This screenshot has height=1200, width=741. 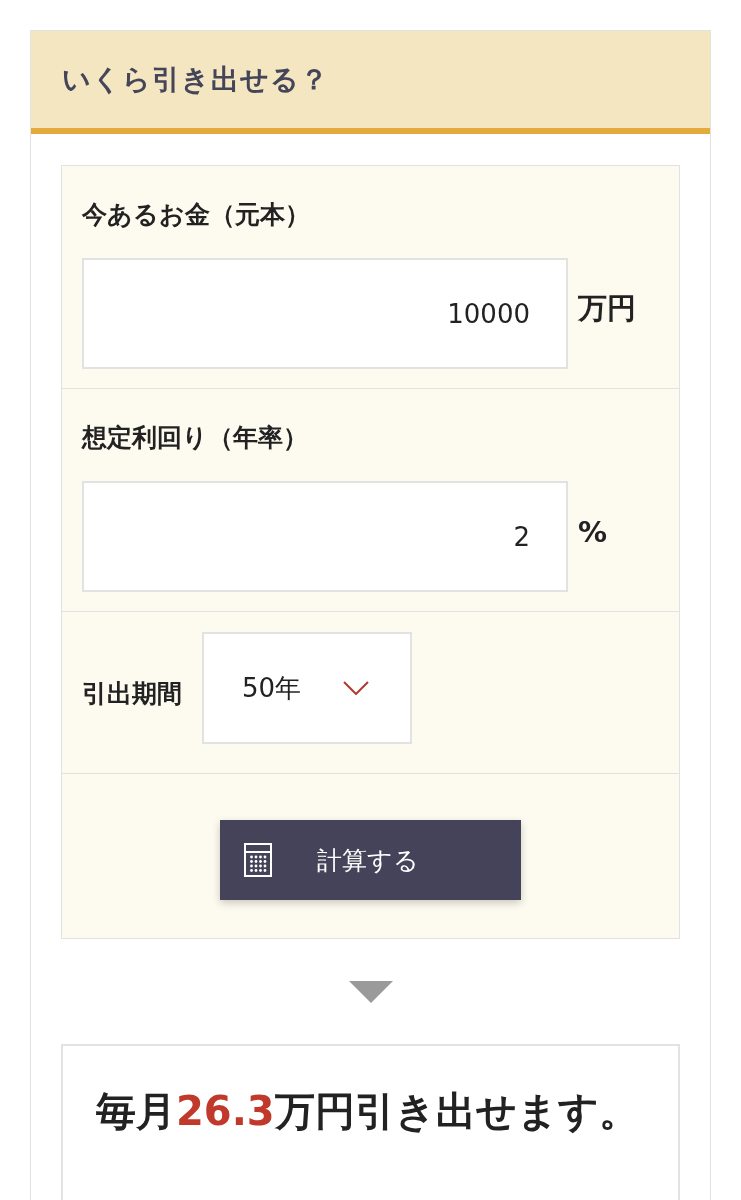 What do you see at coordinates (307, 688) in the screenshot?
I see `period-select: 50年` at bounding box center [307, 688].